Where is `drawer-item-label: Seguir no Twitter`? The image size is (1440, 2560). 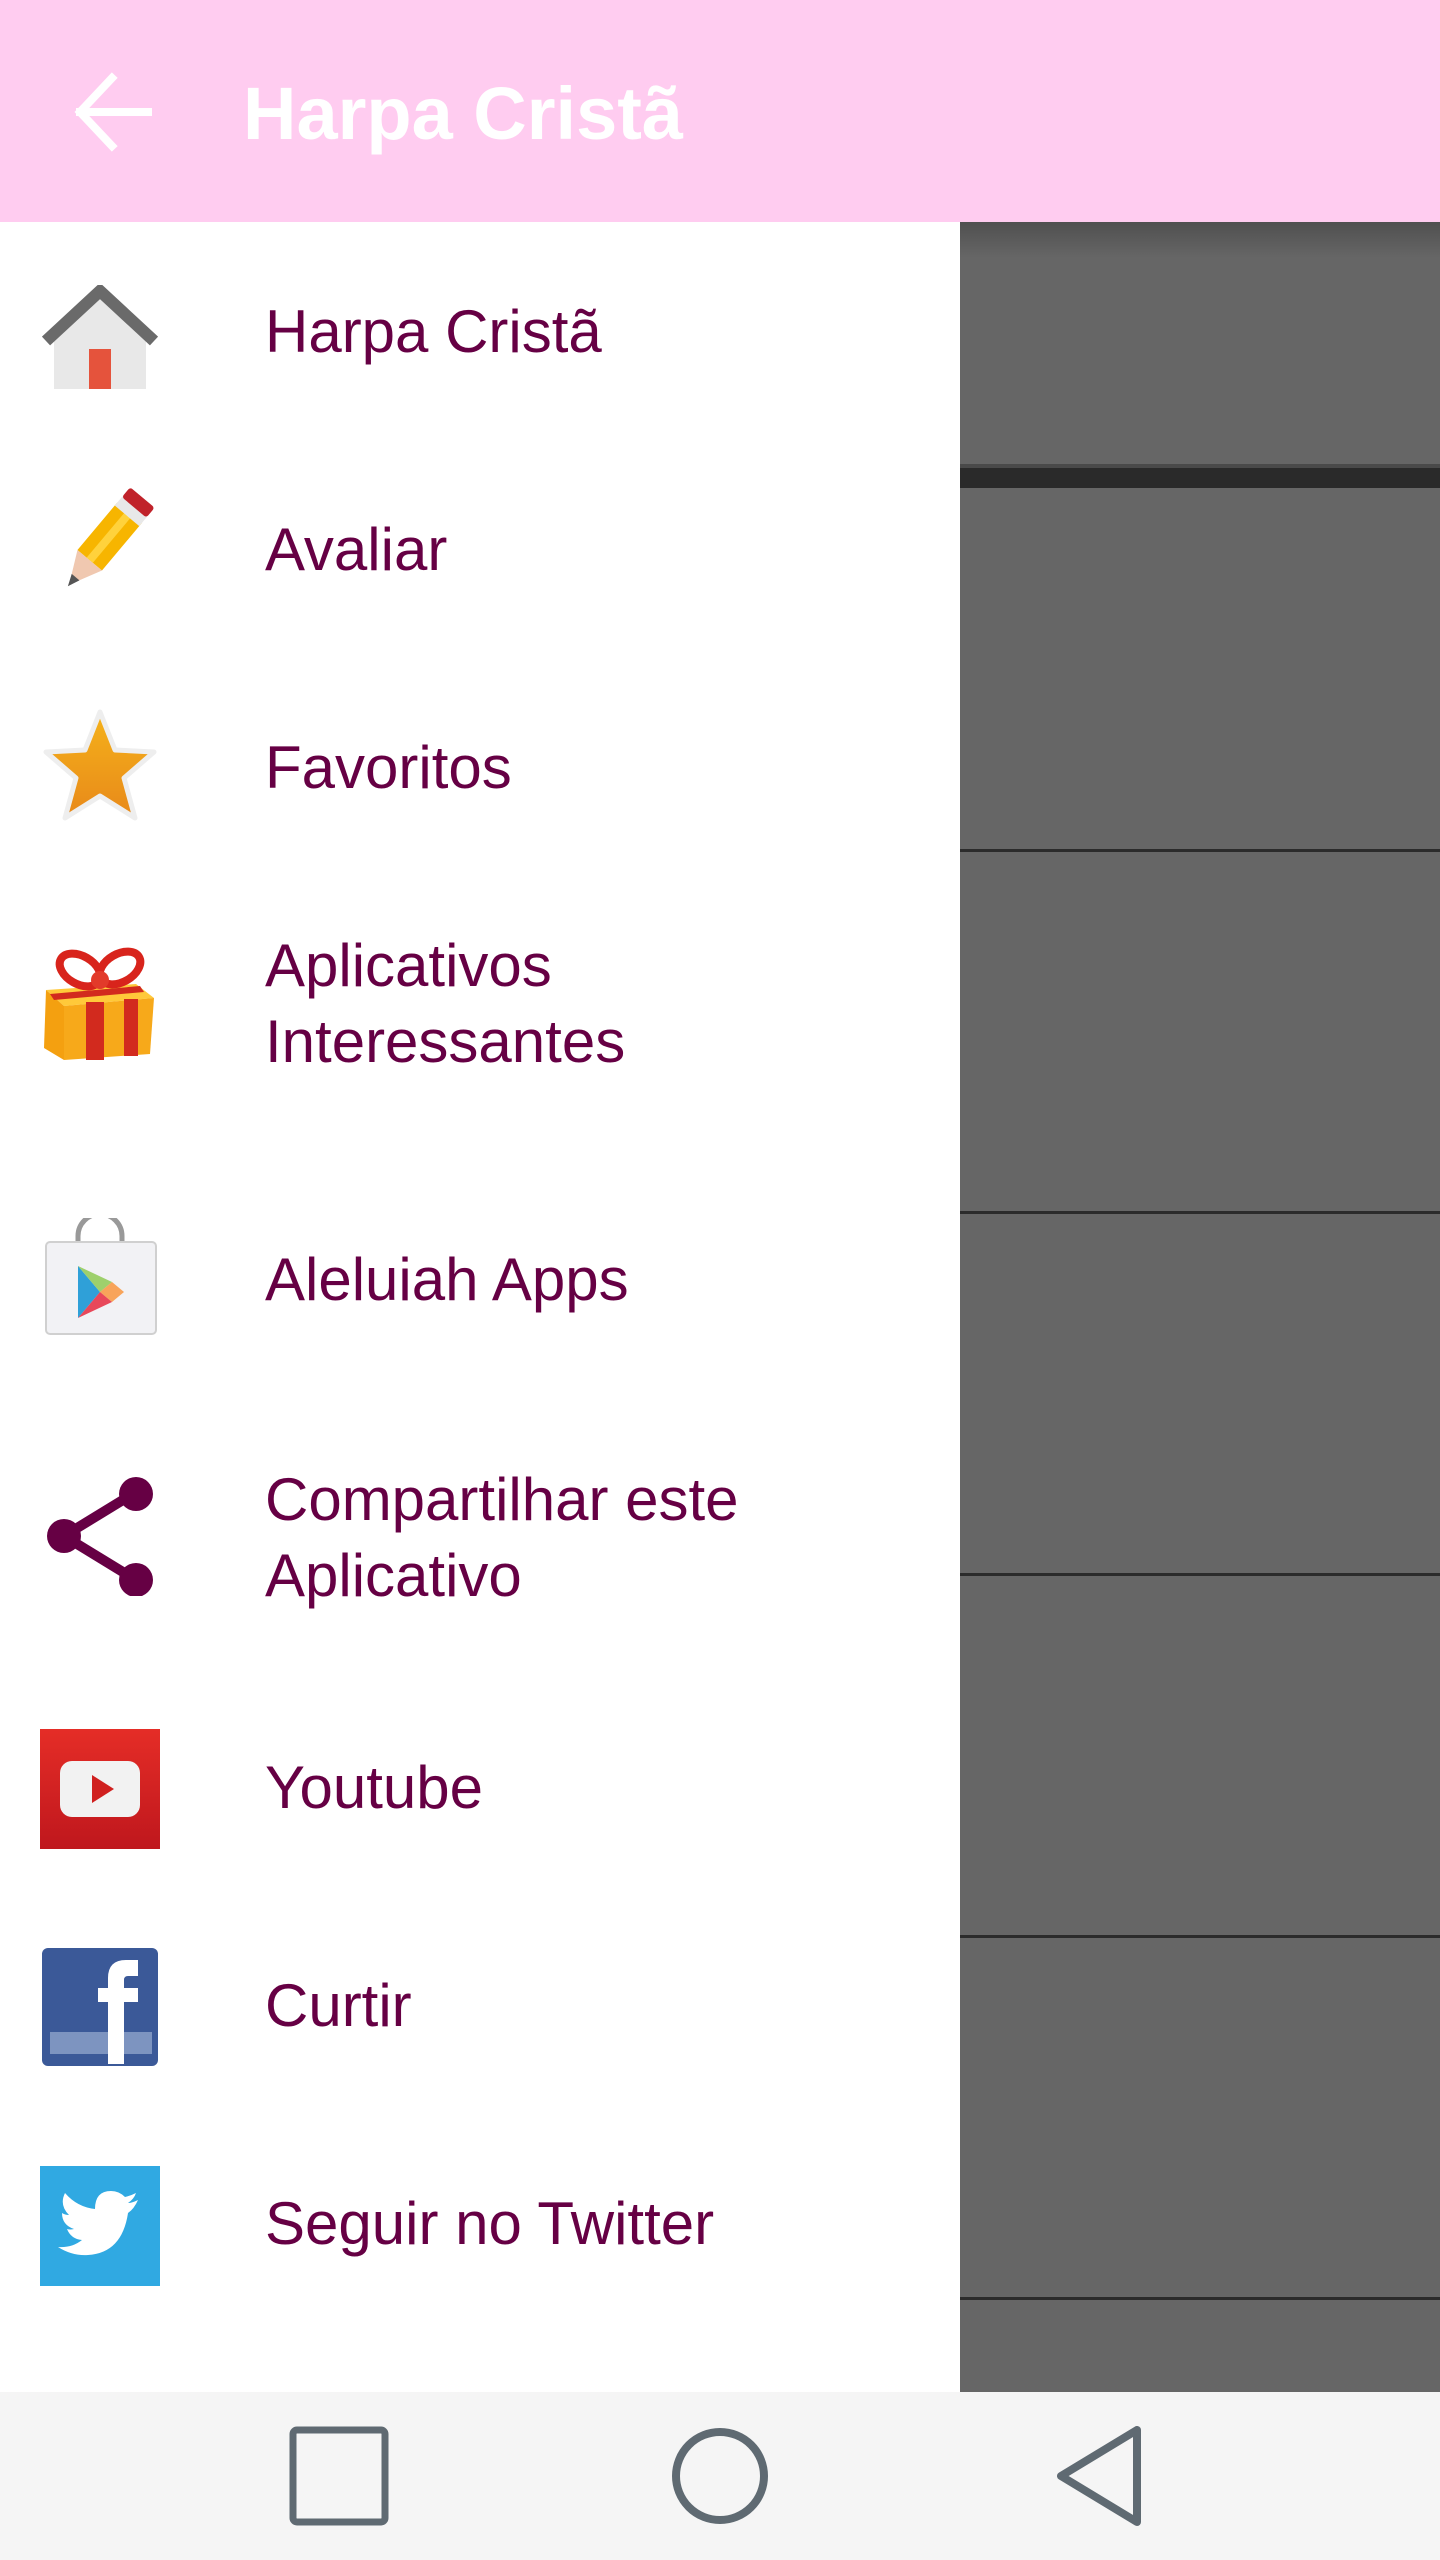 drawer-item-label: Seguir no Twitter is located at coordinates (490, 2223).